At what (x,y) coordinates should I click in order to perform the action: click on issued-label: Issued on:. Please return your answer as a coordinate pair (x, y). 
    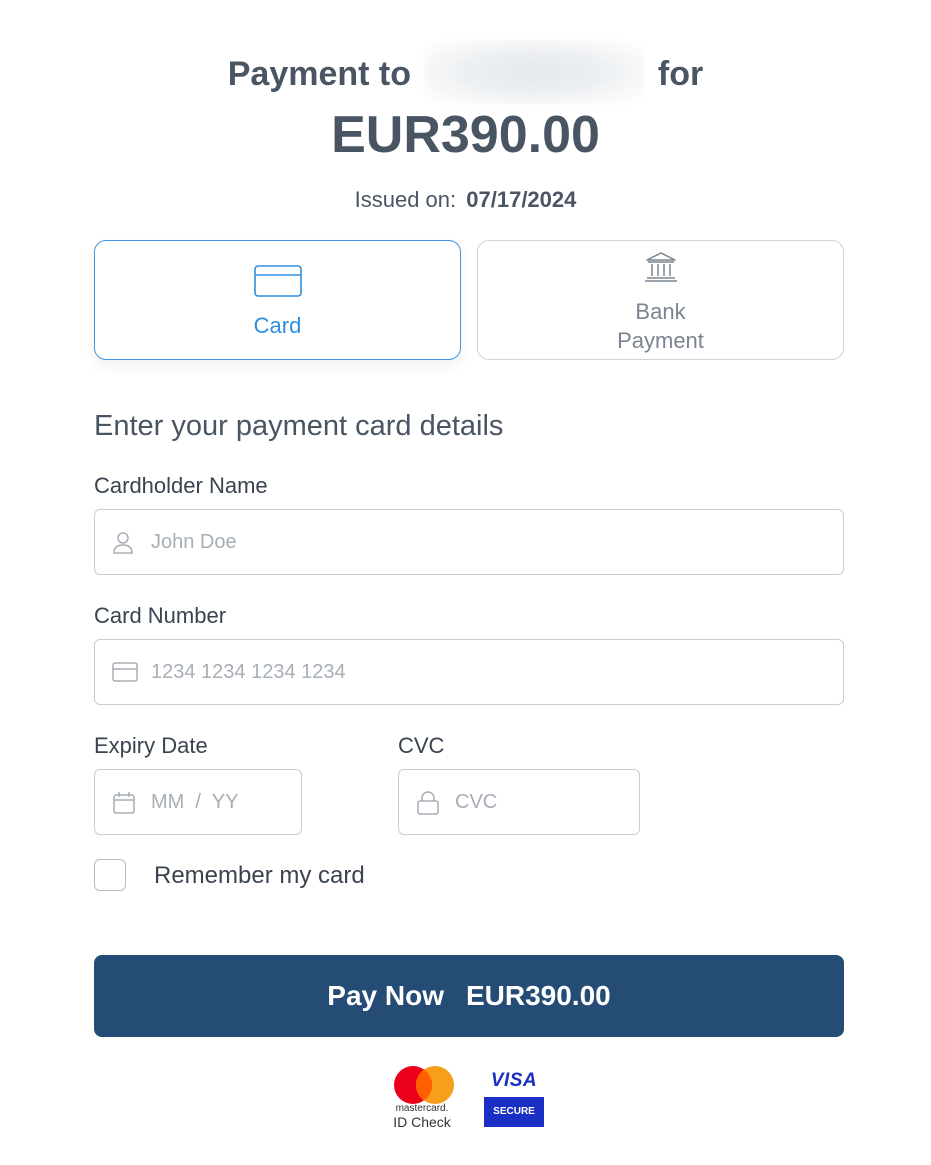
    Looking at the image, I should click on (405, 199).